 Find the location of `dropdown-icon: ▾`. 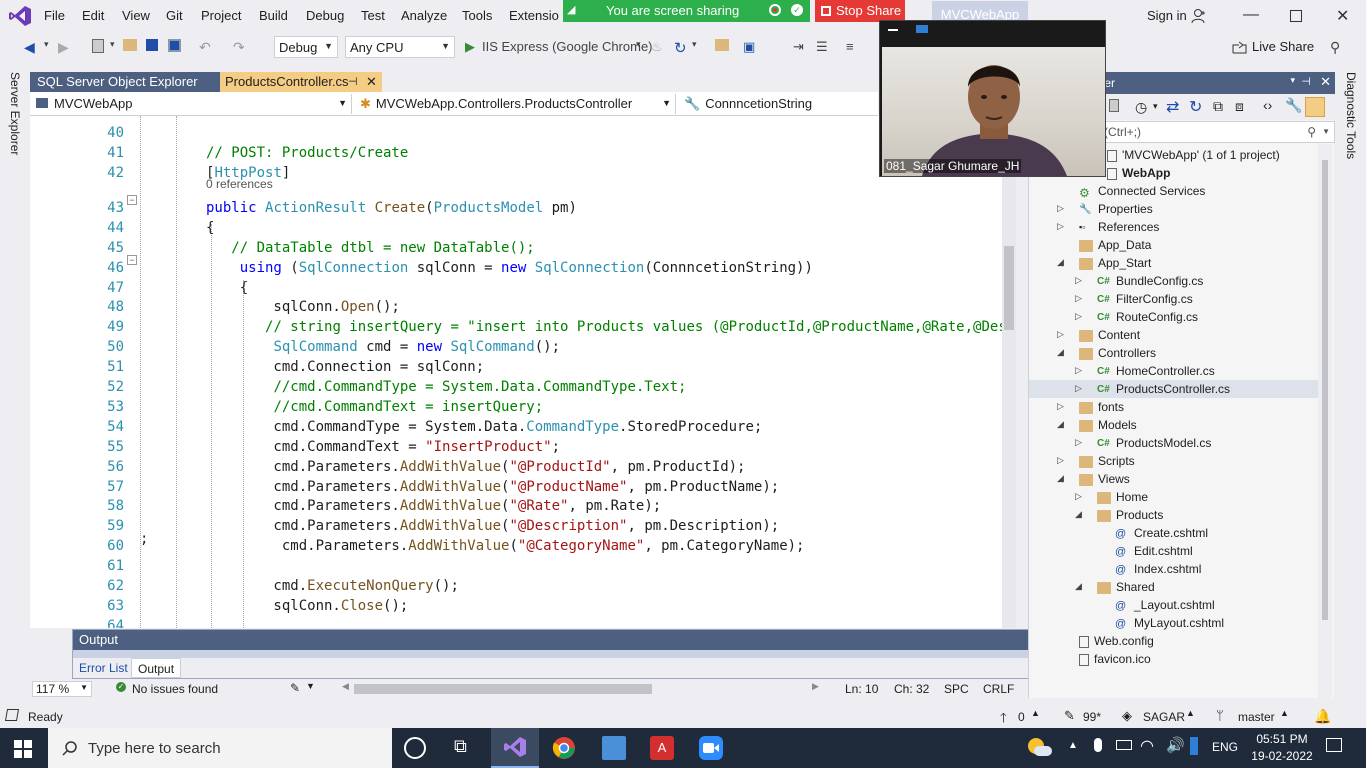

dropdown-icon: ▾ is located at coordinates (1292, 80).